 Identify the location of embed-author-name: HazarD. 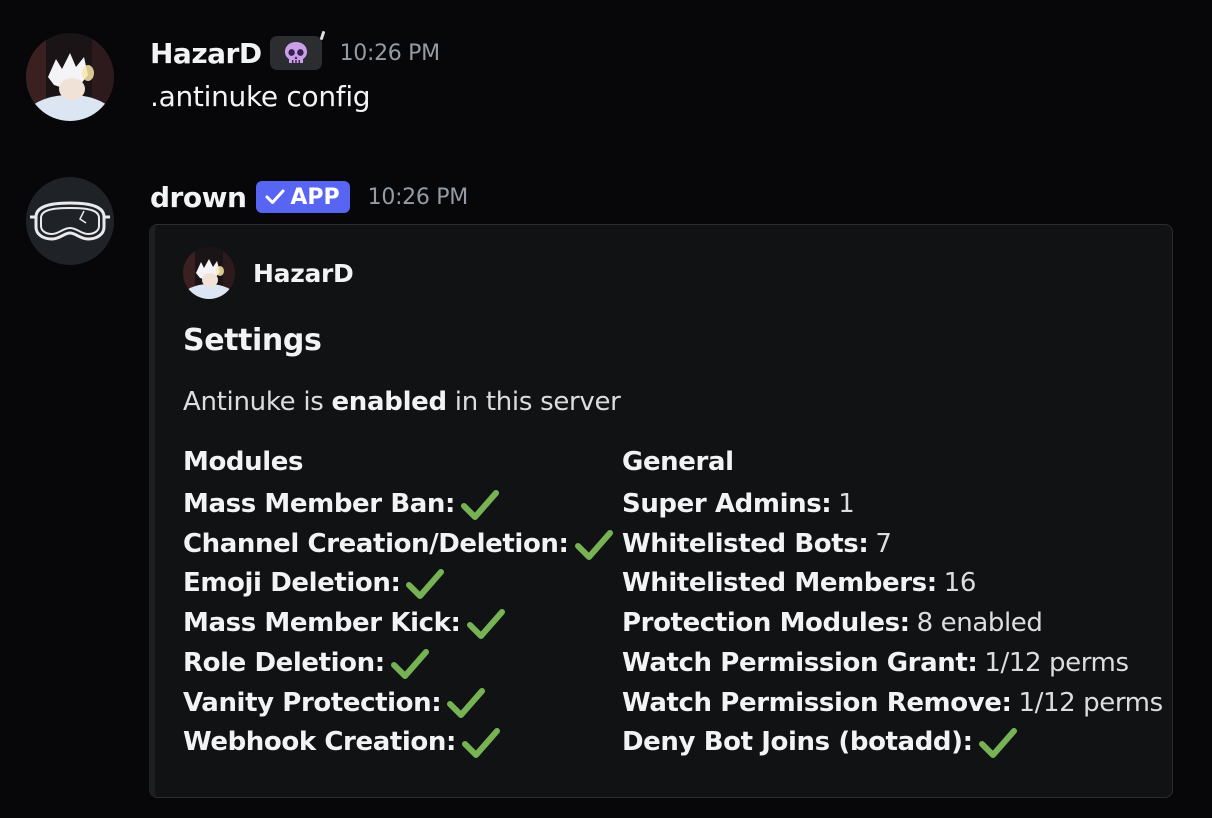
(303, 273).